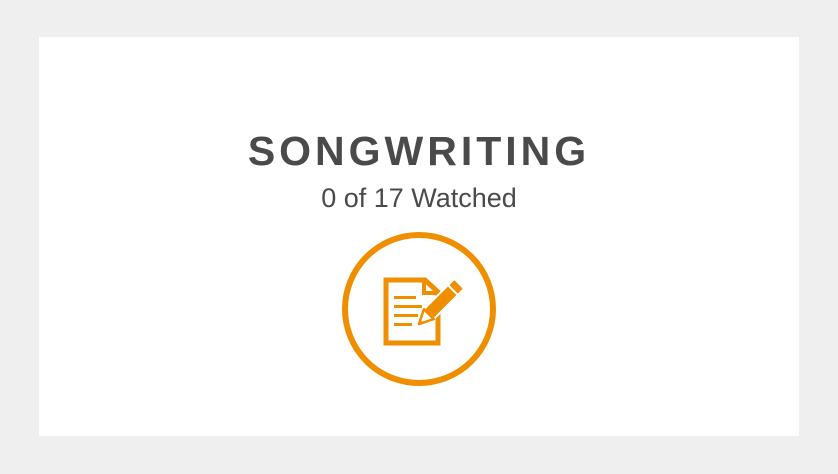 This screenshot has width=838, height=474. I want to click on document-pencil-icon, so click(419, 309).